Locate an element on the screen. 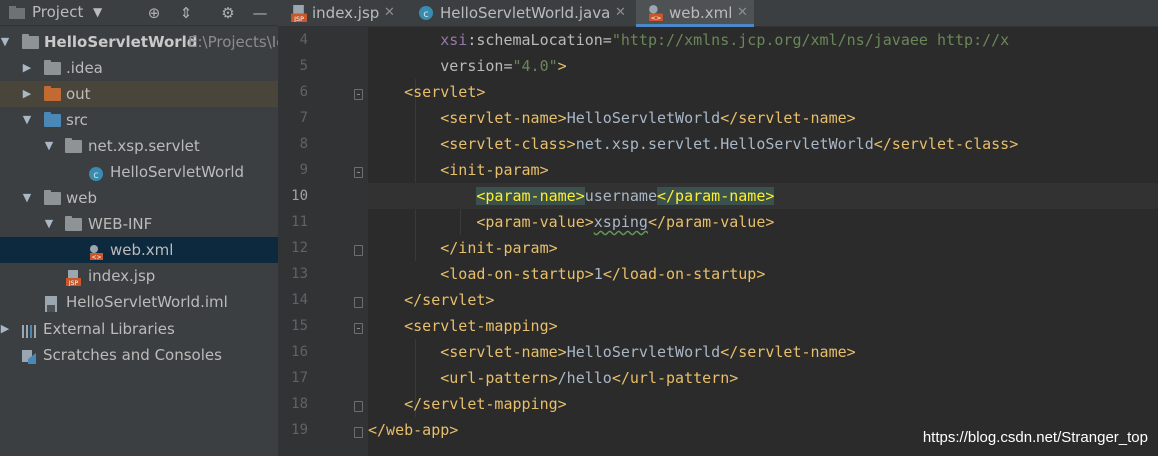 This screenshot has width=1158, height=456. hide-panel-icon: — is located at coordinates (260, 13).